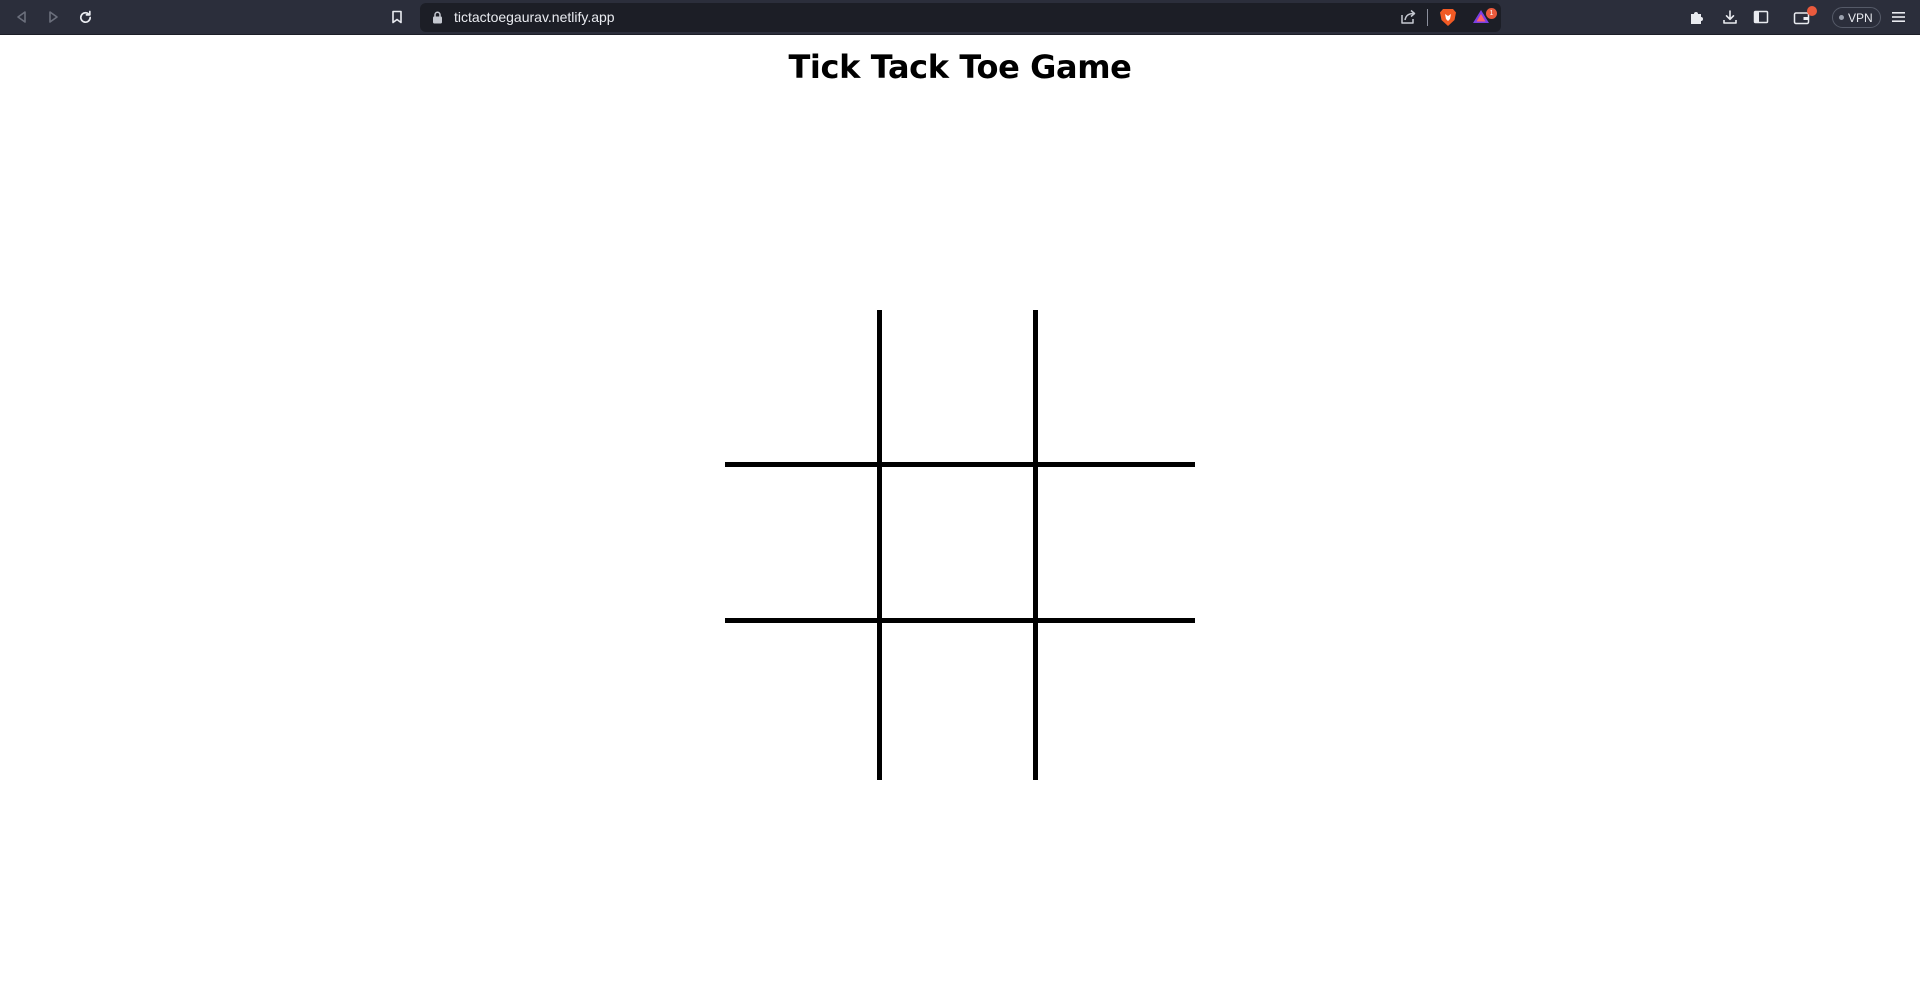  I want to click on share-icon, so click(1408, 17).